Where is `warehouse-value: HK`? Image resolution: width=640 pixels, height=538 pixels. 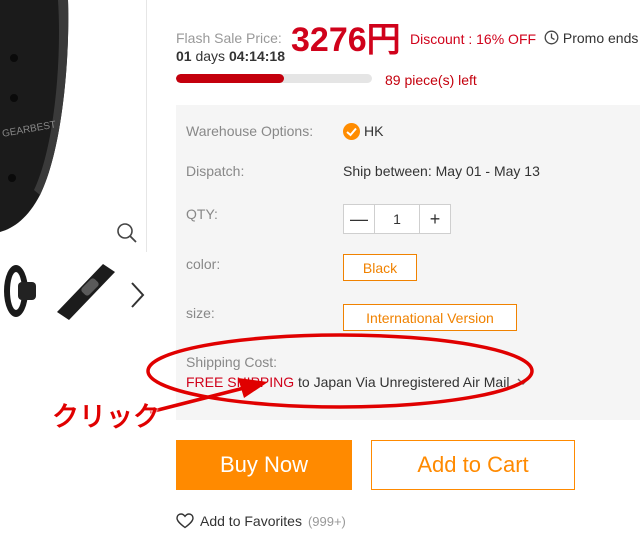 warehouse-value: HK is located at coordinates (373, 131).